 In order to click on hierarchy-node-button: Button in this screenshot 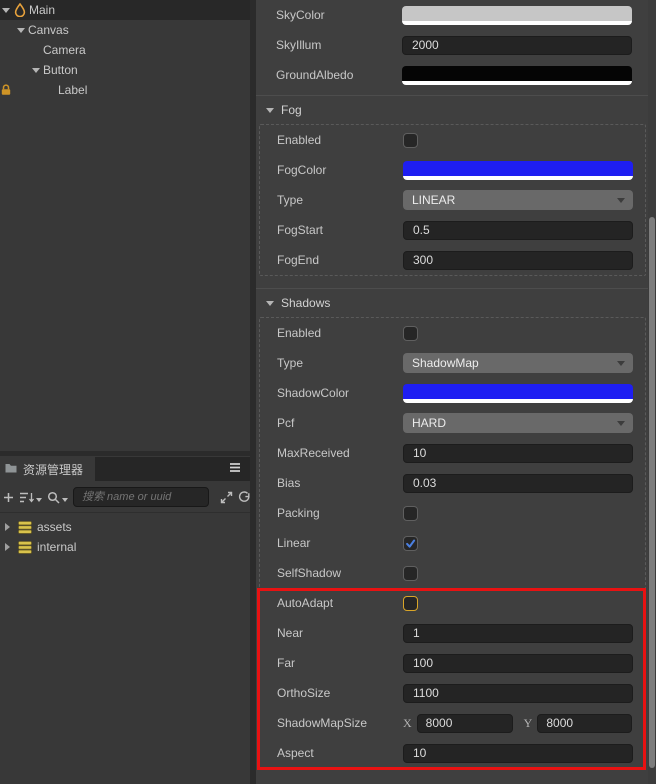, I will do `click(125, 70)`.